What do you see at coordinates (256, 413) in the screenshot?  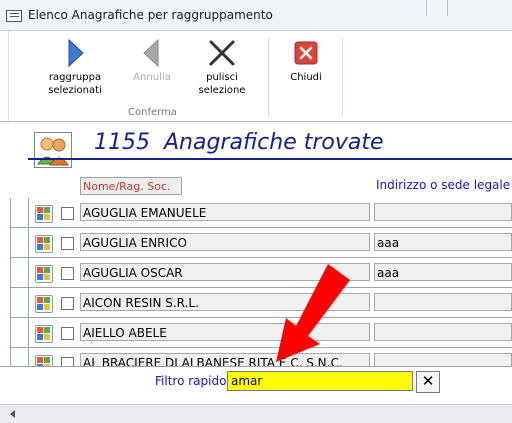 I see `horizontal-scrollbar` at bounding box center [256, 413].